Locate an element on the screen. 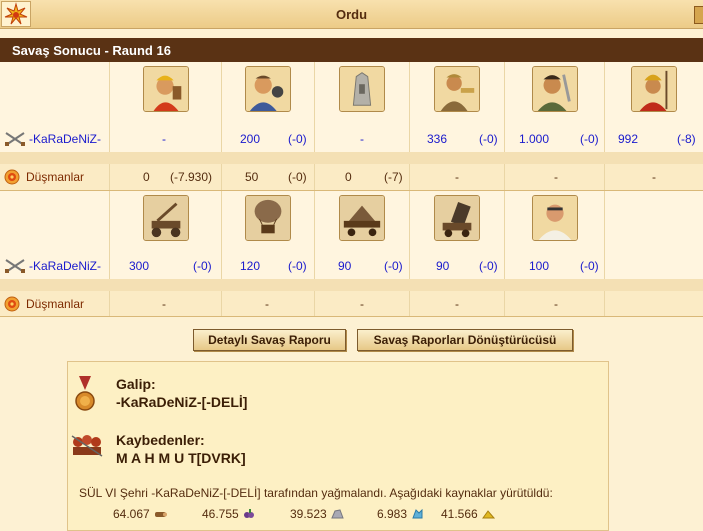 Image resolution: width=703 pixels, height=531 pixels. archer-icon is located at coordinates (457, 89).